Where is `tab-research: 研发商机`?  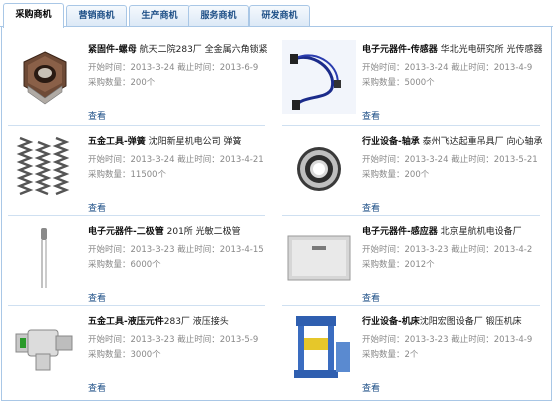
tab-research: 研发商机 is located at coordinates (279, 16).